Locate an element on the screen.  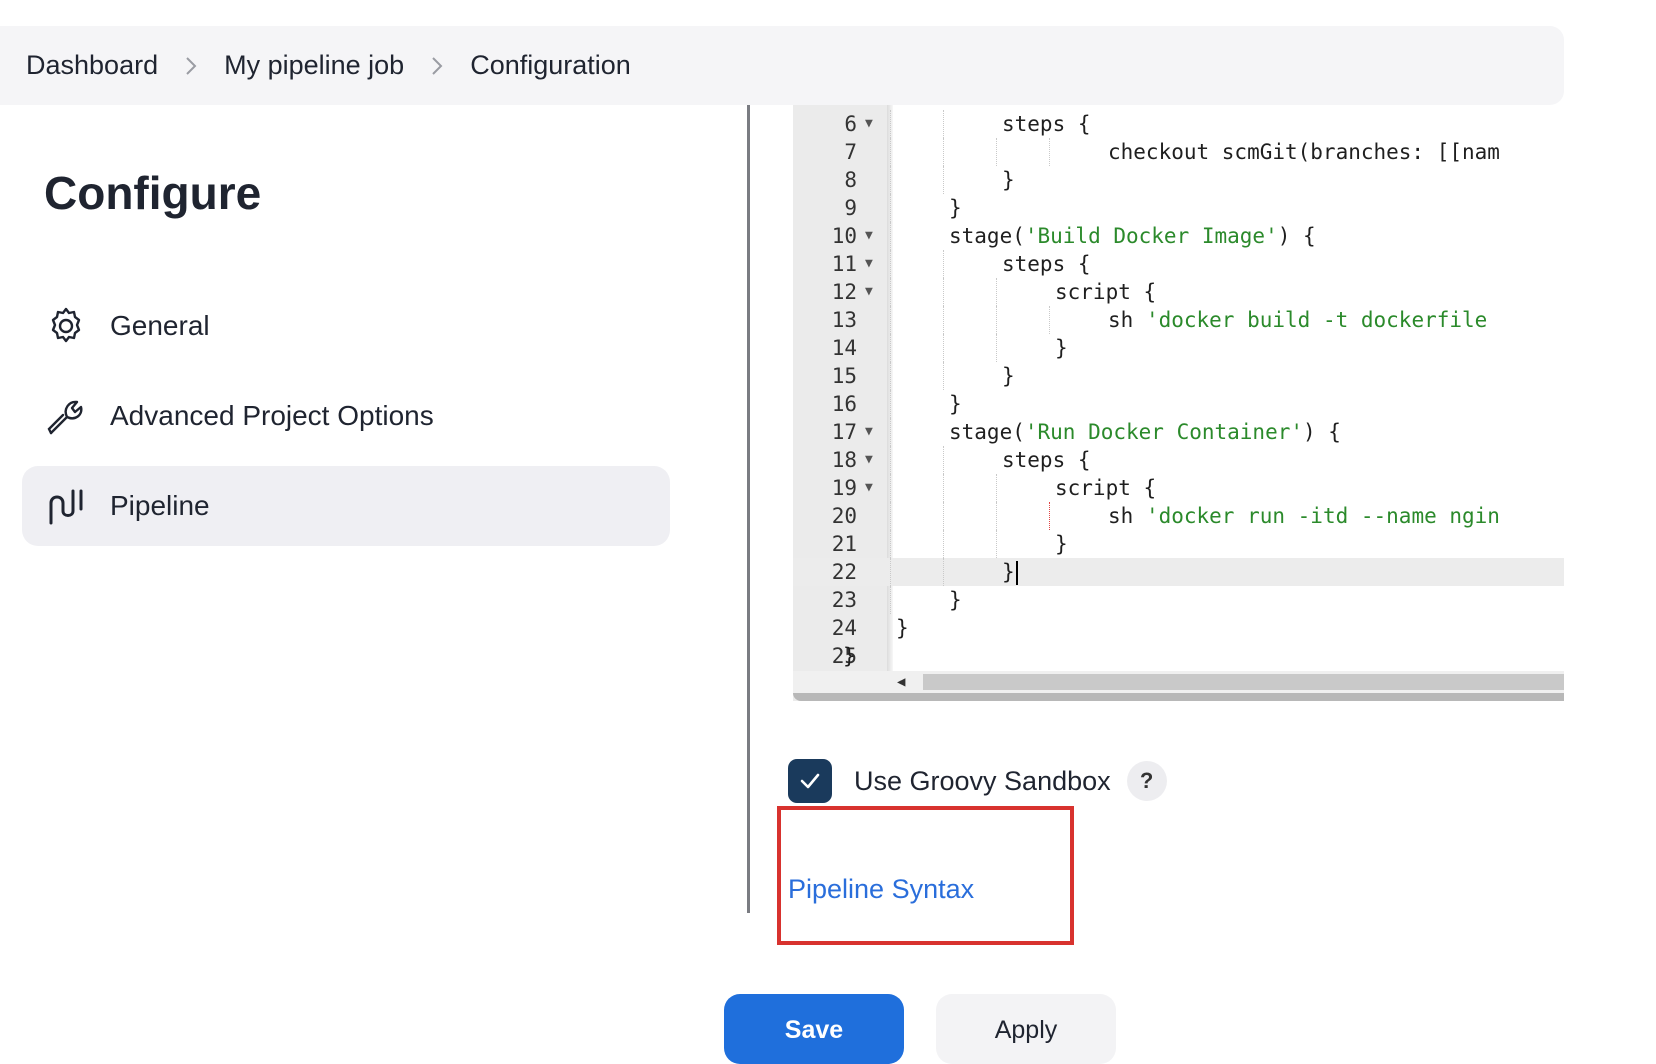
line-number: 14 is located at coordinates (844, 348).